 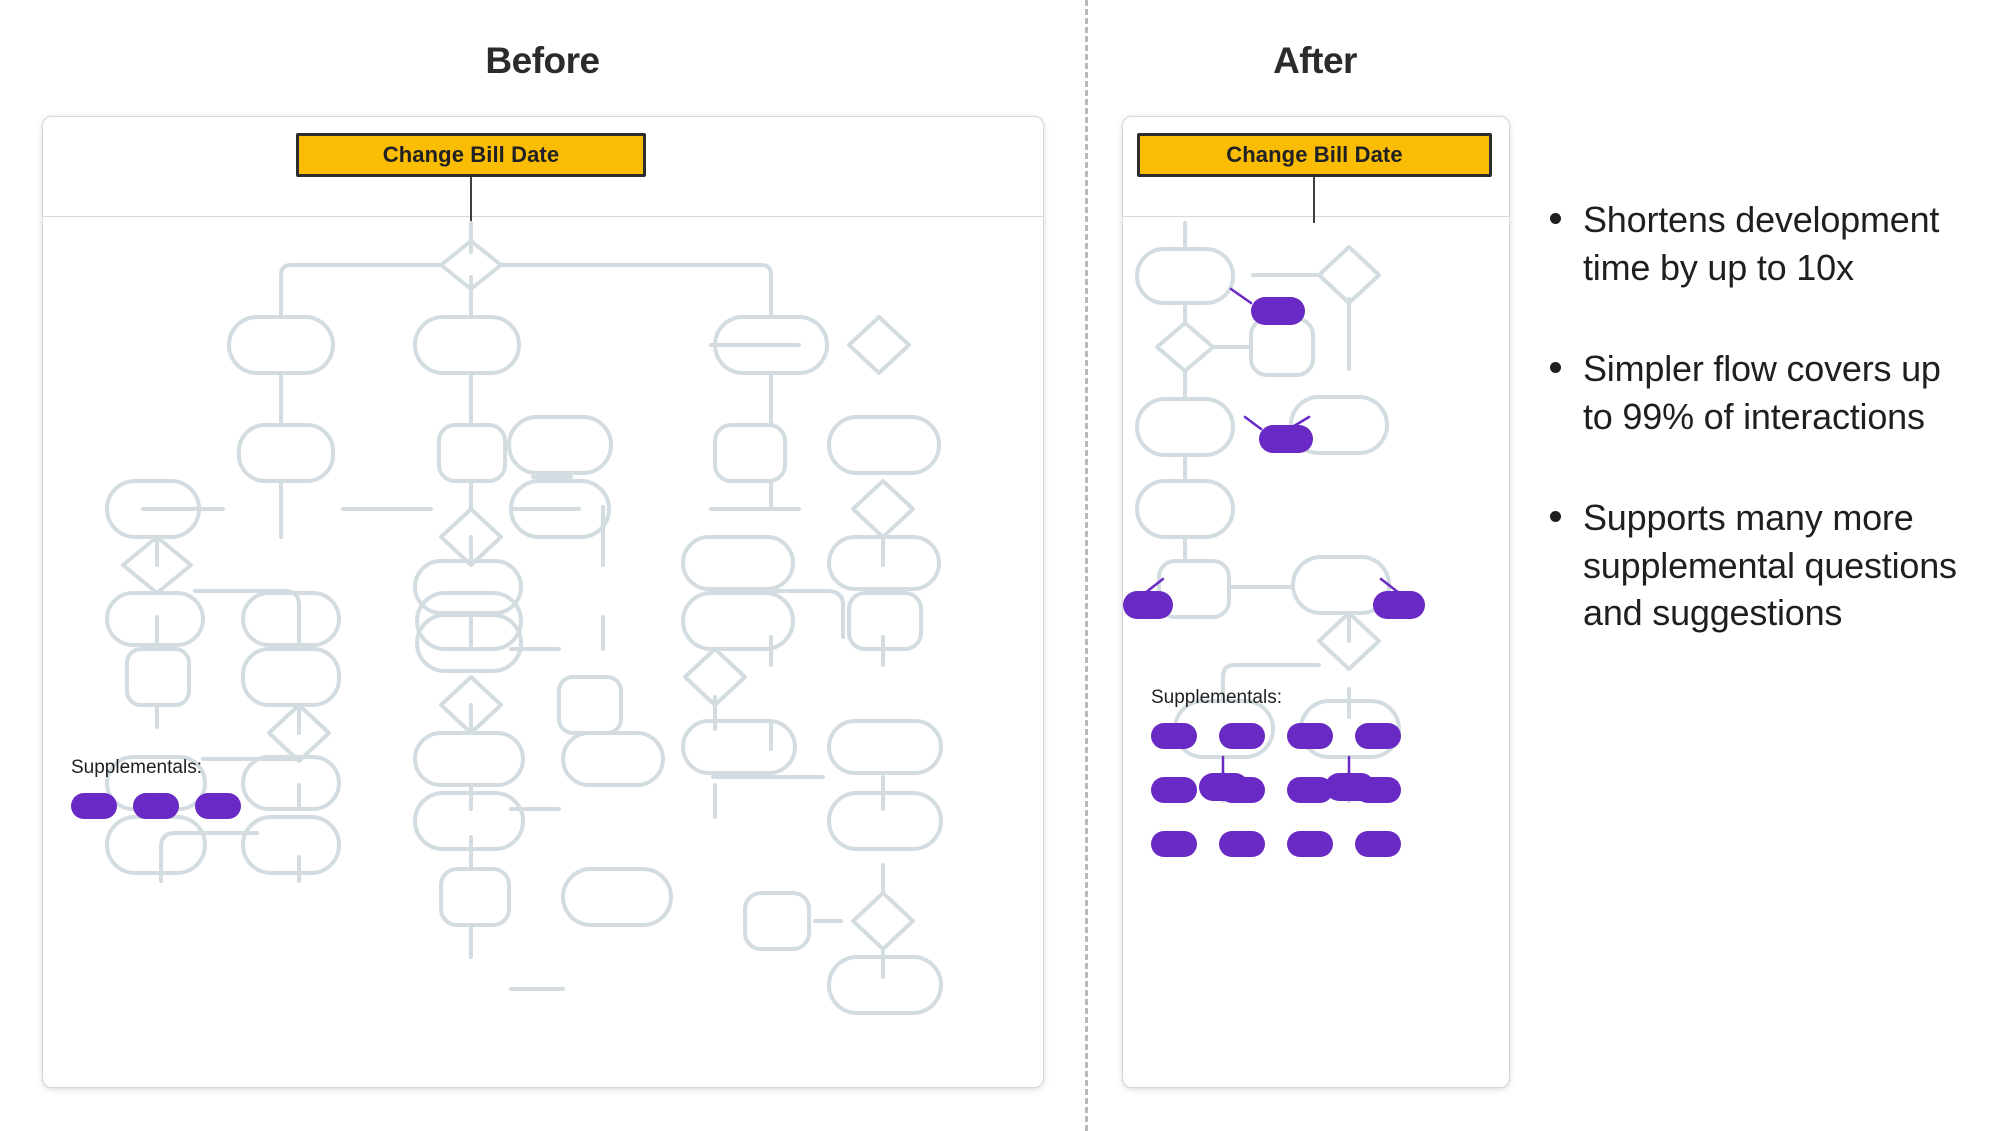 I want to click on after-supplementals-pills, so click(x=1276, y=790).